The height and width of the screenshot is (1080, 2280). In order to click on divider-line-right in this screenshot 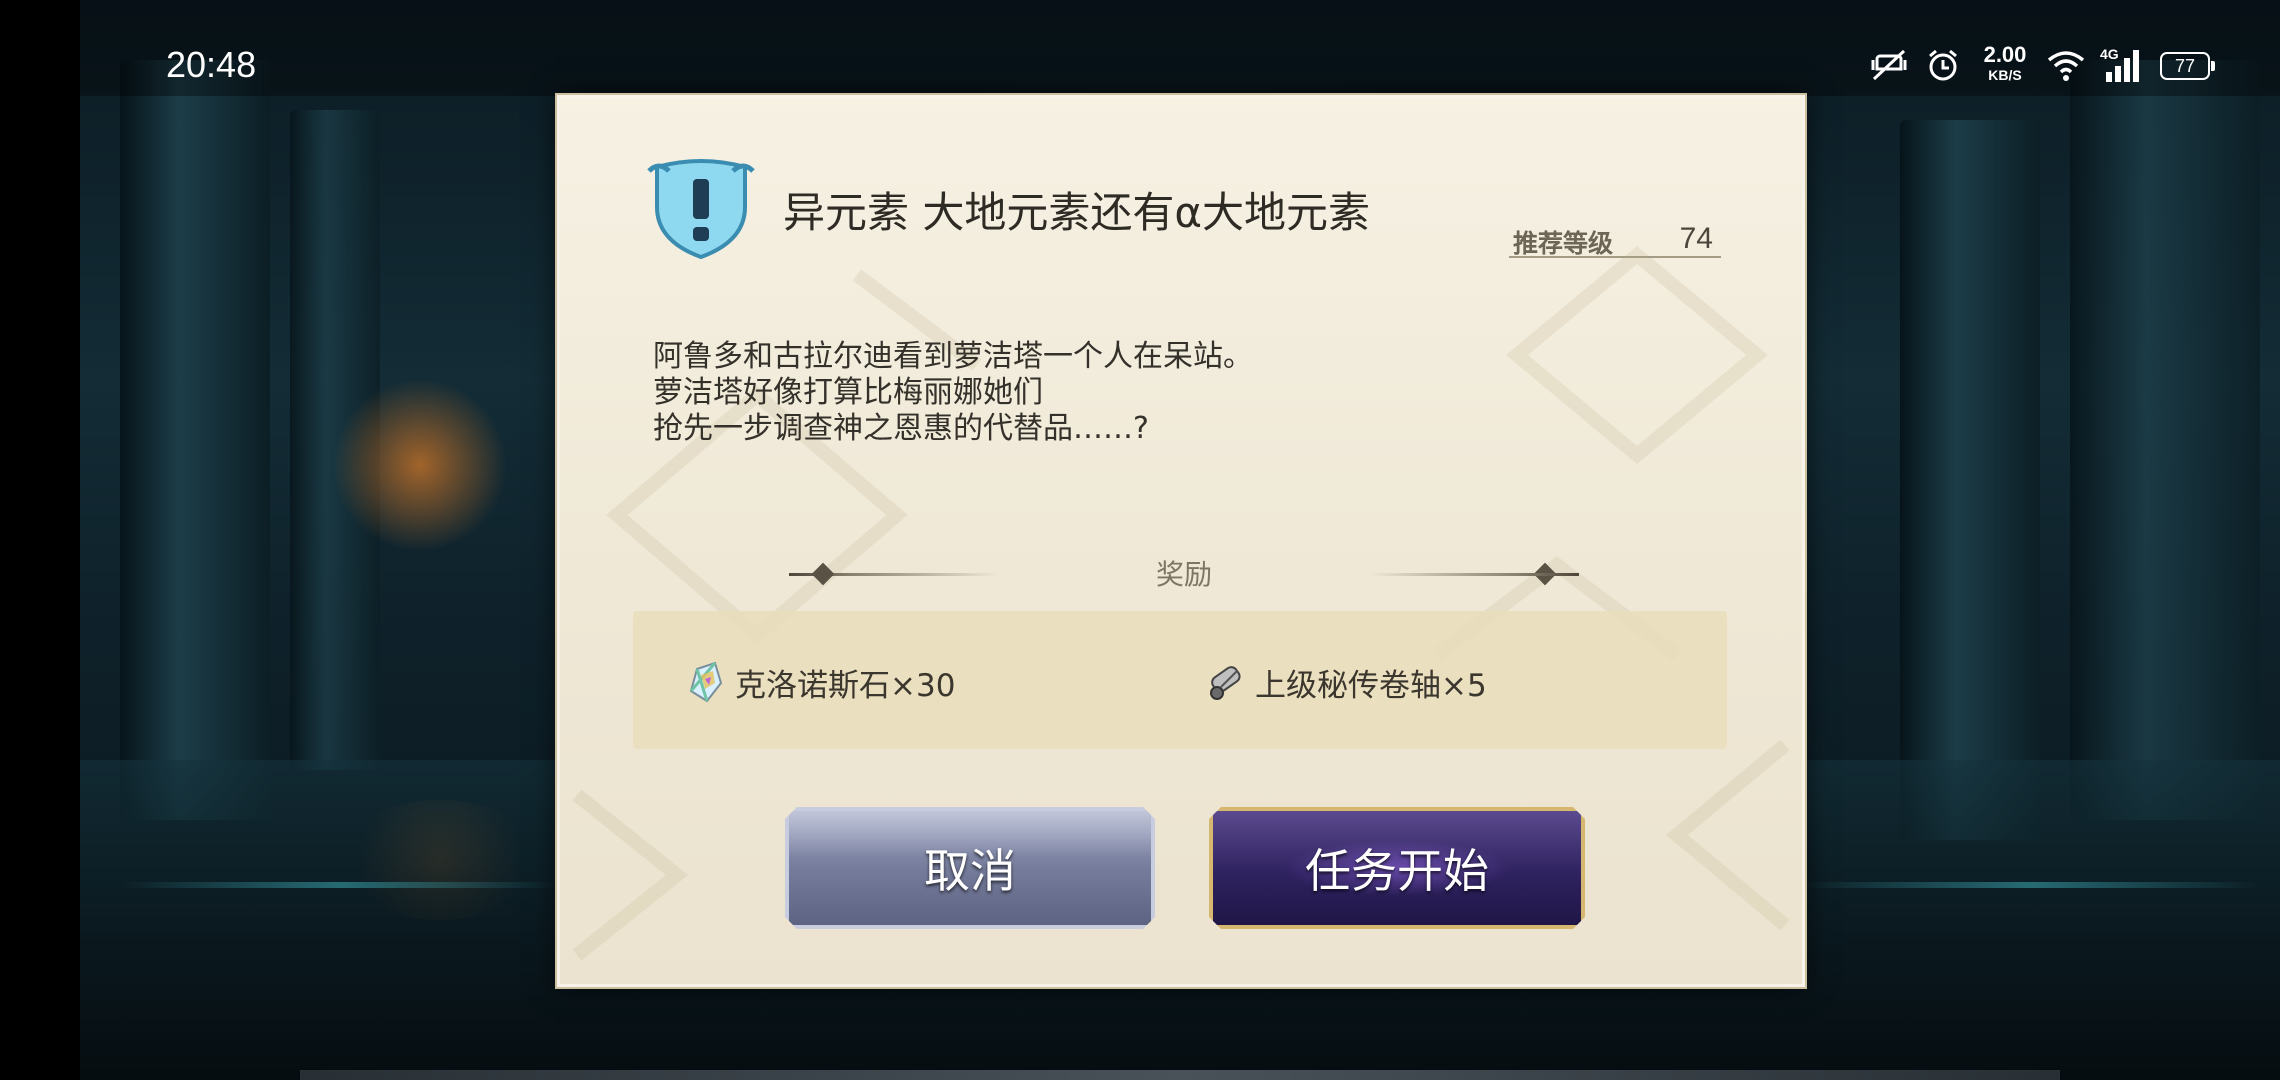, I will do `click(1474, 574)`.